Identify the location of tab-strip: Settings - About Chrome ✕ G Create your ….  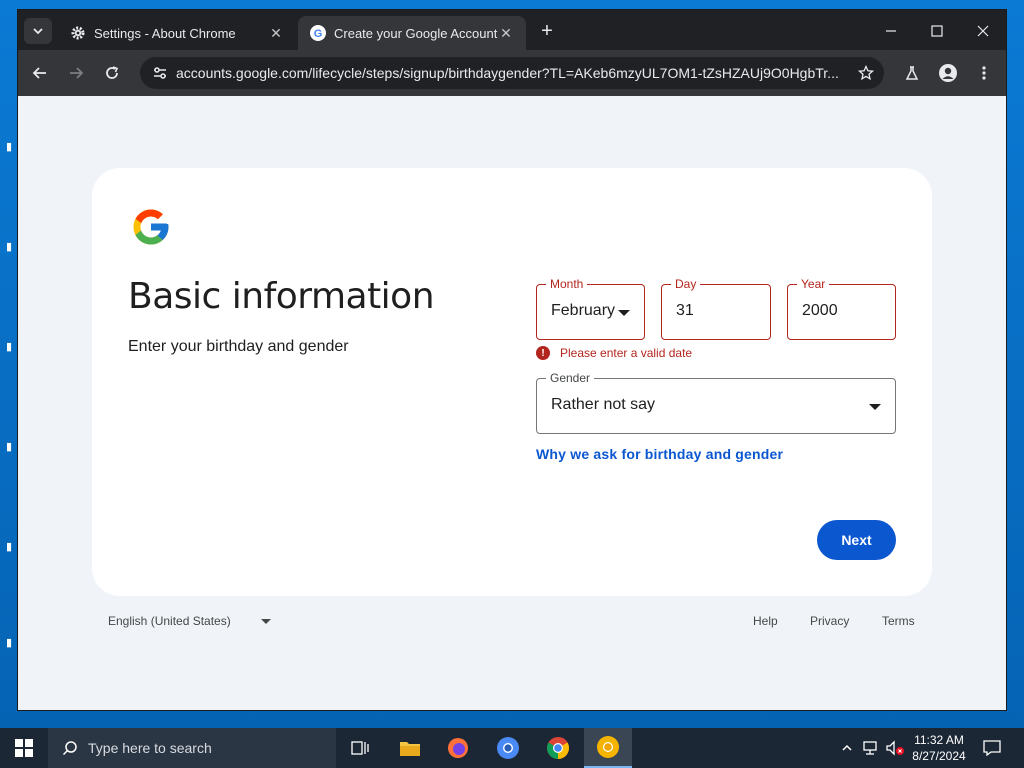
(512, 30).